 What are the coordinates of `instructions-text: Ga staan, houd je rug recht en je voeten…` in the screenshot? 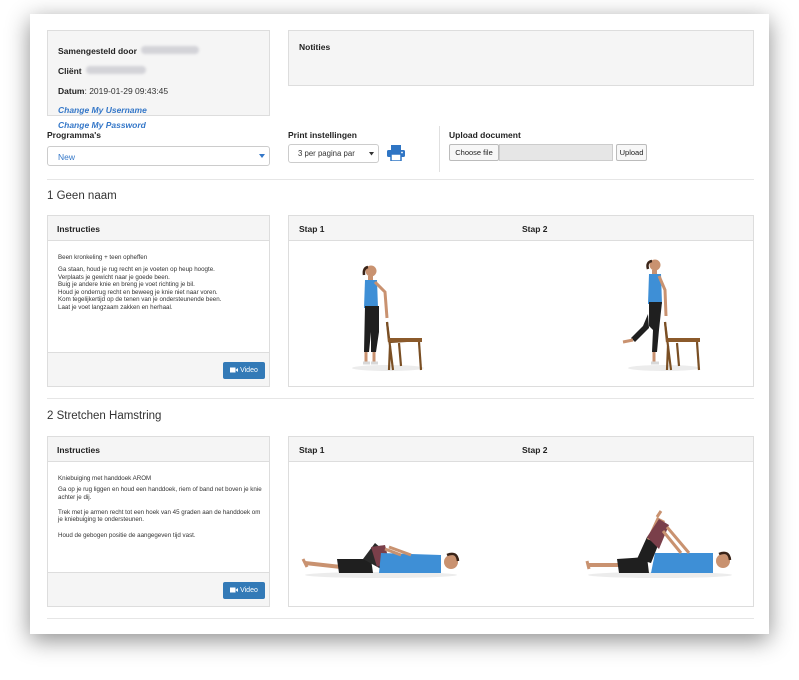 It's located at (140, 288).